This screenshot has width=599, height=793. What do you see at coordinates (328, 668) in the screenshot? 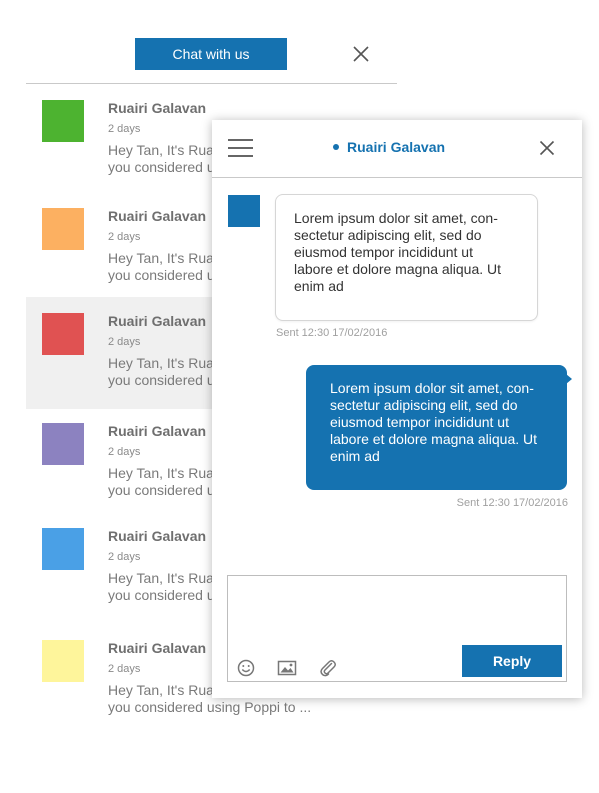
I see `attachment-icon` at bounding box center [328, 668].